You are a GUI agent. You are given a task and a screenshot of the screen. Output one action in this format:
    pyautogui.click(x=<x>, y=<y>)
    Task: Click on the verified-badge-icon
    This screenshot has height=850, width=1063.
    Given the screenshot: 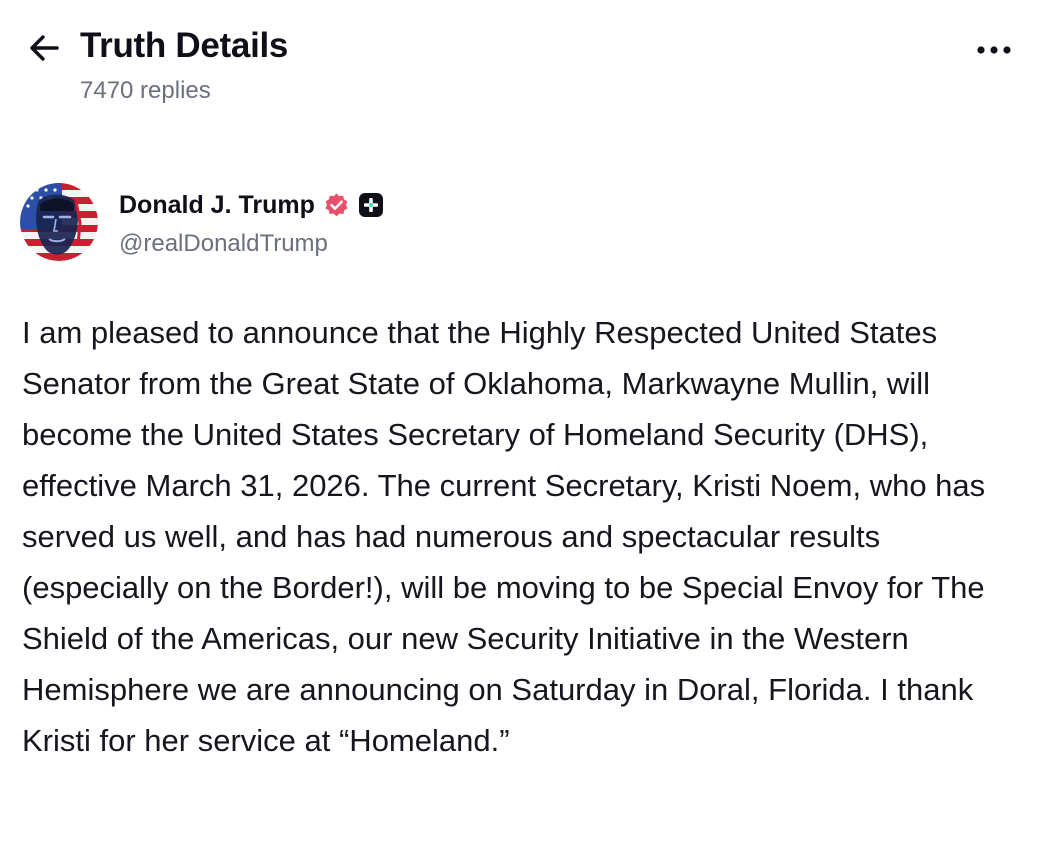 What is the action you would take?
    pyautogui.click(x=336, y=205)
    